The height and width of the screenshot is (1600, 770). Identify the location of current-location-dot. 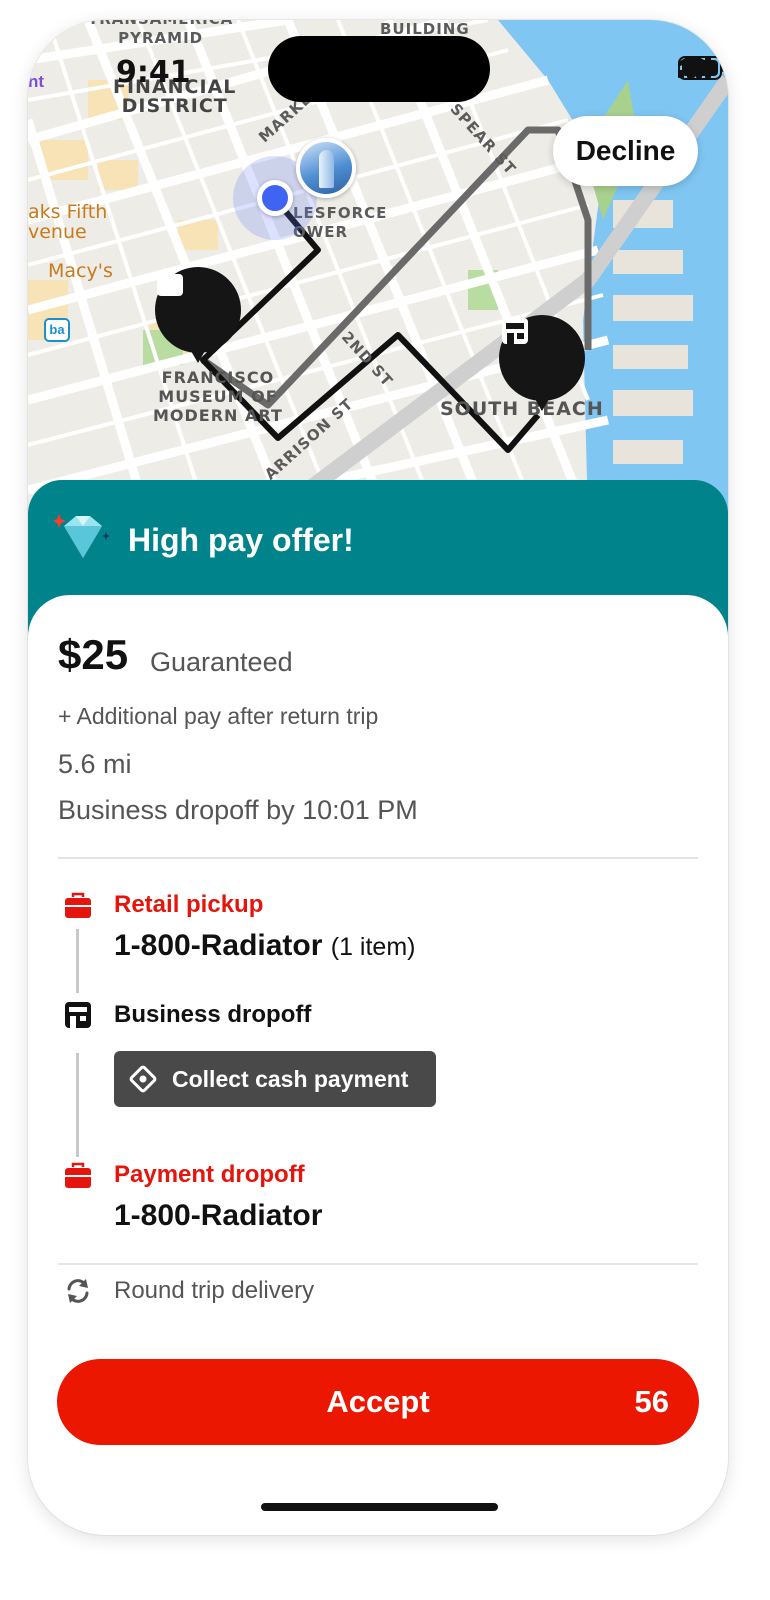
(275, 198).